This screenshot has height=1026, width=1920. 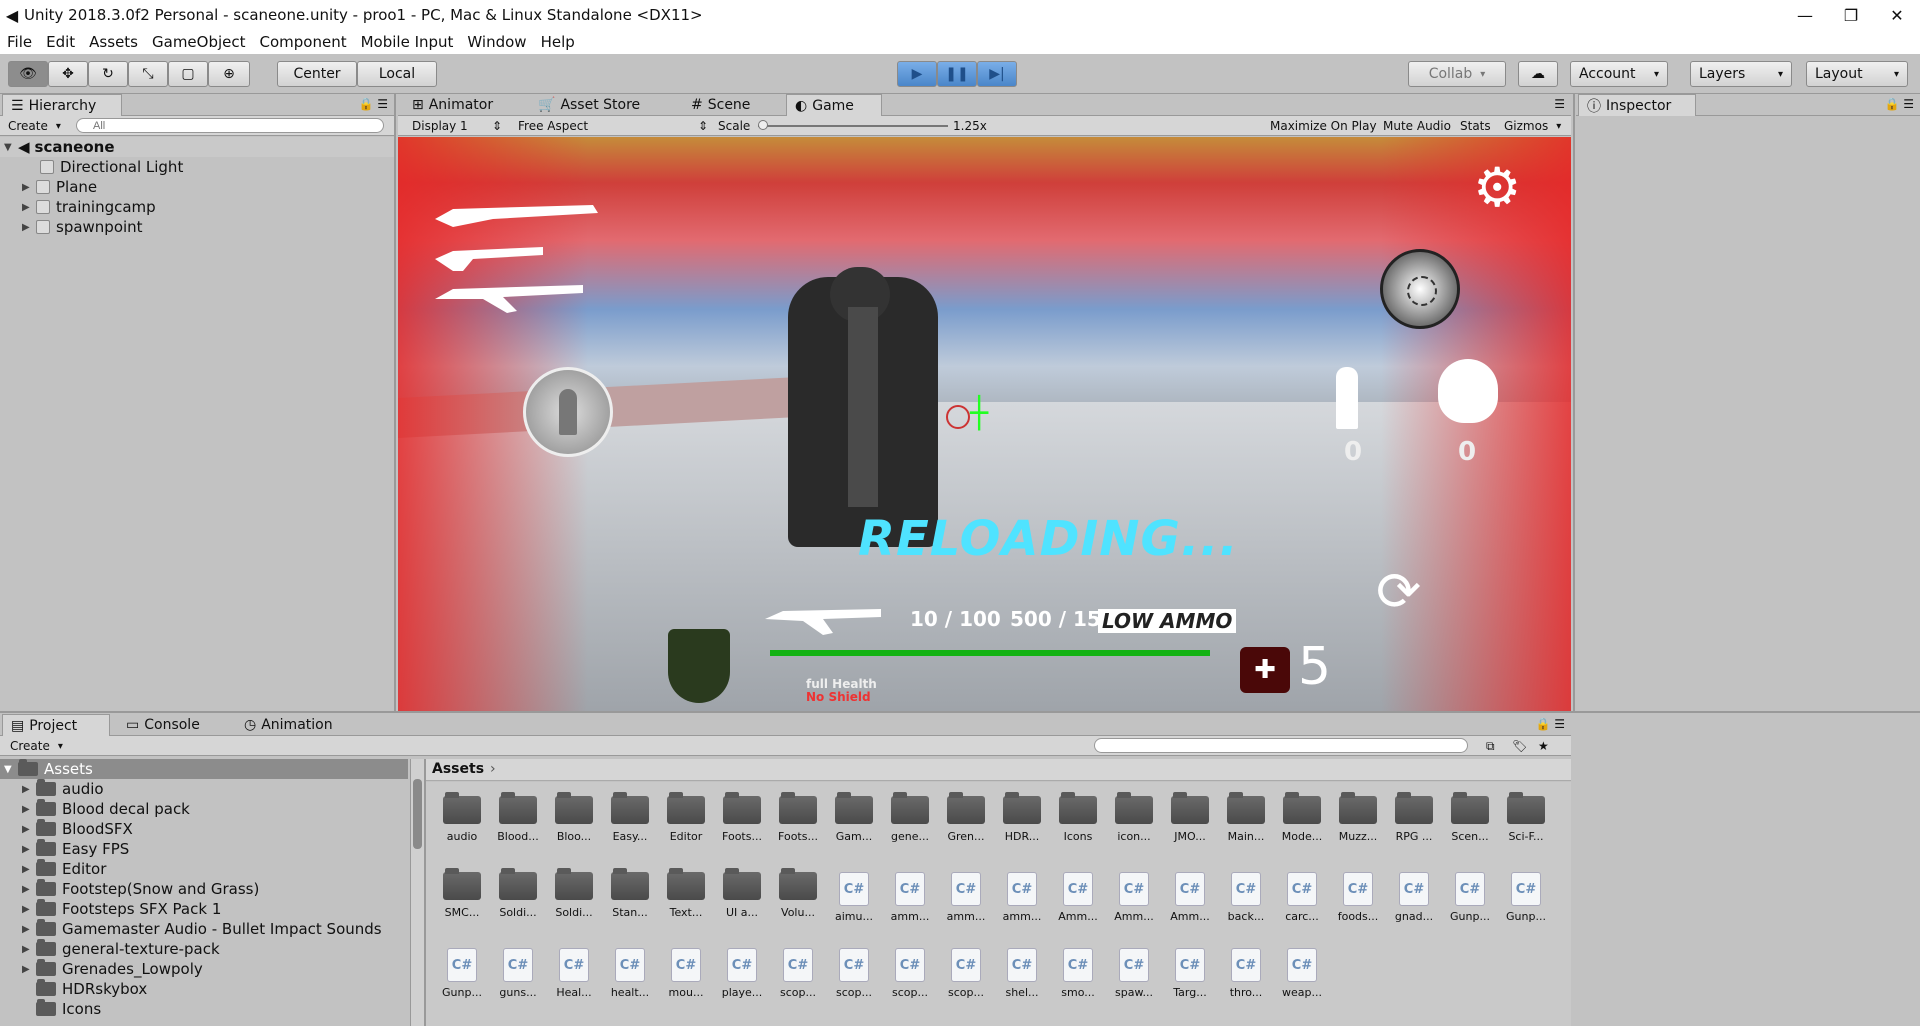 I want to click on cloud-button: ☁, so click(x=1538, y=74).